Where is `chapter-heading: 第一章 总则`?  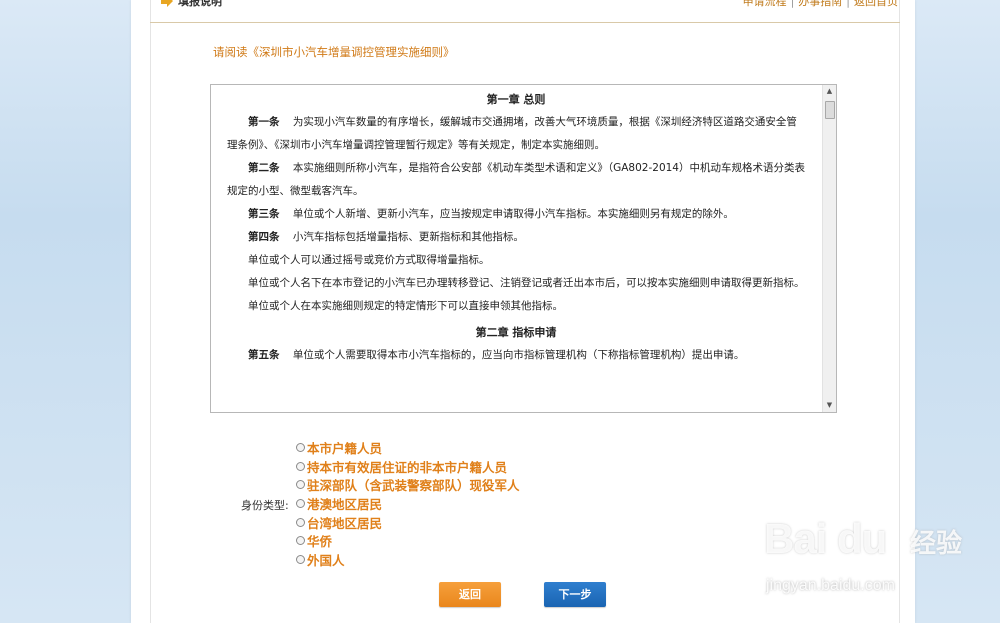
chapter-heading: 第一章 总则 is located at coordinates (516, 99).